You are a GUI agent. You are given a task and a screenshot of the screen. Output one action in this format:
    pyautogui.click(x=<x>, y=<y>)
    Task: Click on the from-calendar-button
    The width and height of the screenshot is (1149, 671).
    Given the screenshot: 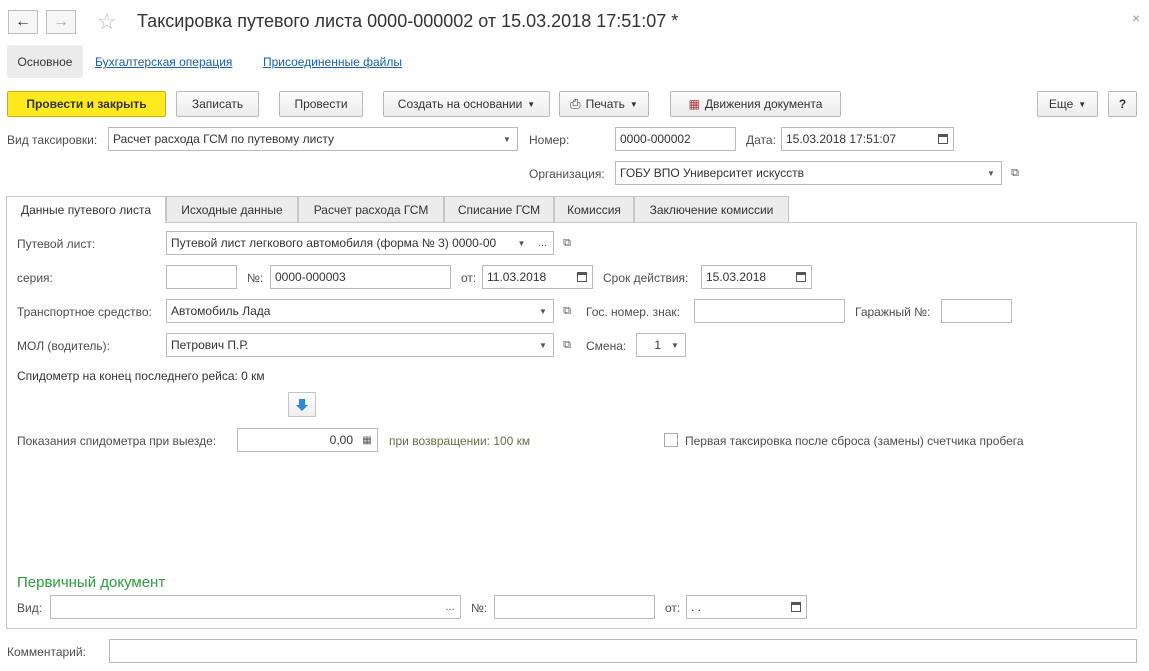 What is the action you would take?
    pyautogui.click(x=582, y=277)
    